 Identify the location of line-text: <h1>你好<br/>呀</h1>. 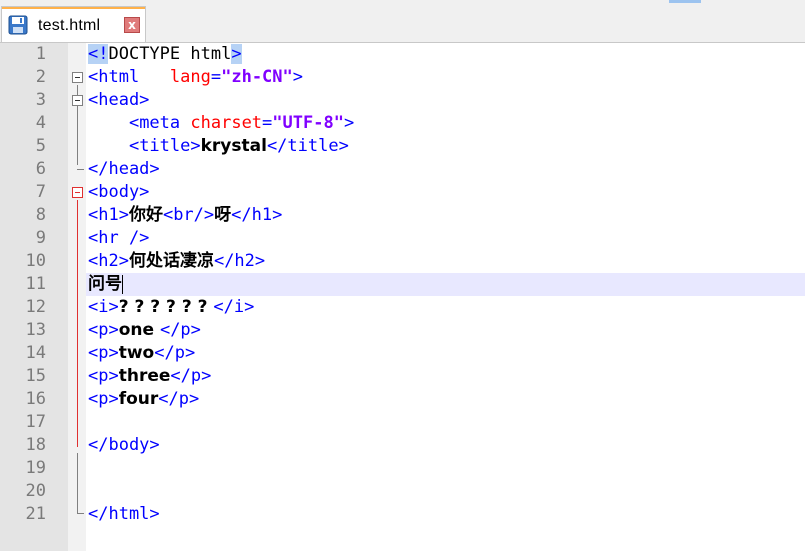
(445, 215).